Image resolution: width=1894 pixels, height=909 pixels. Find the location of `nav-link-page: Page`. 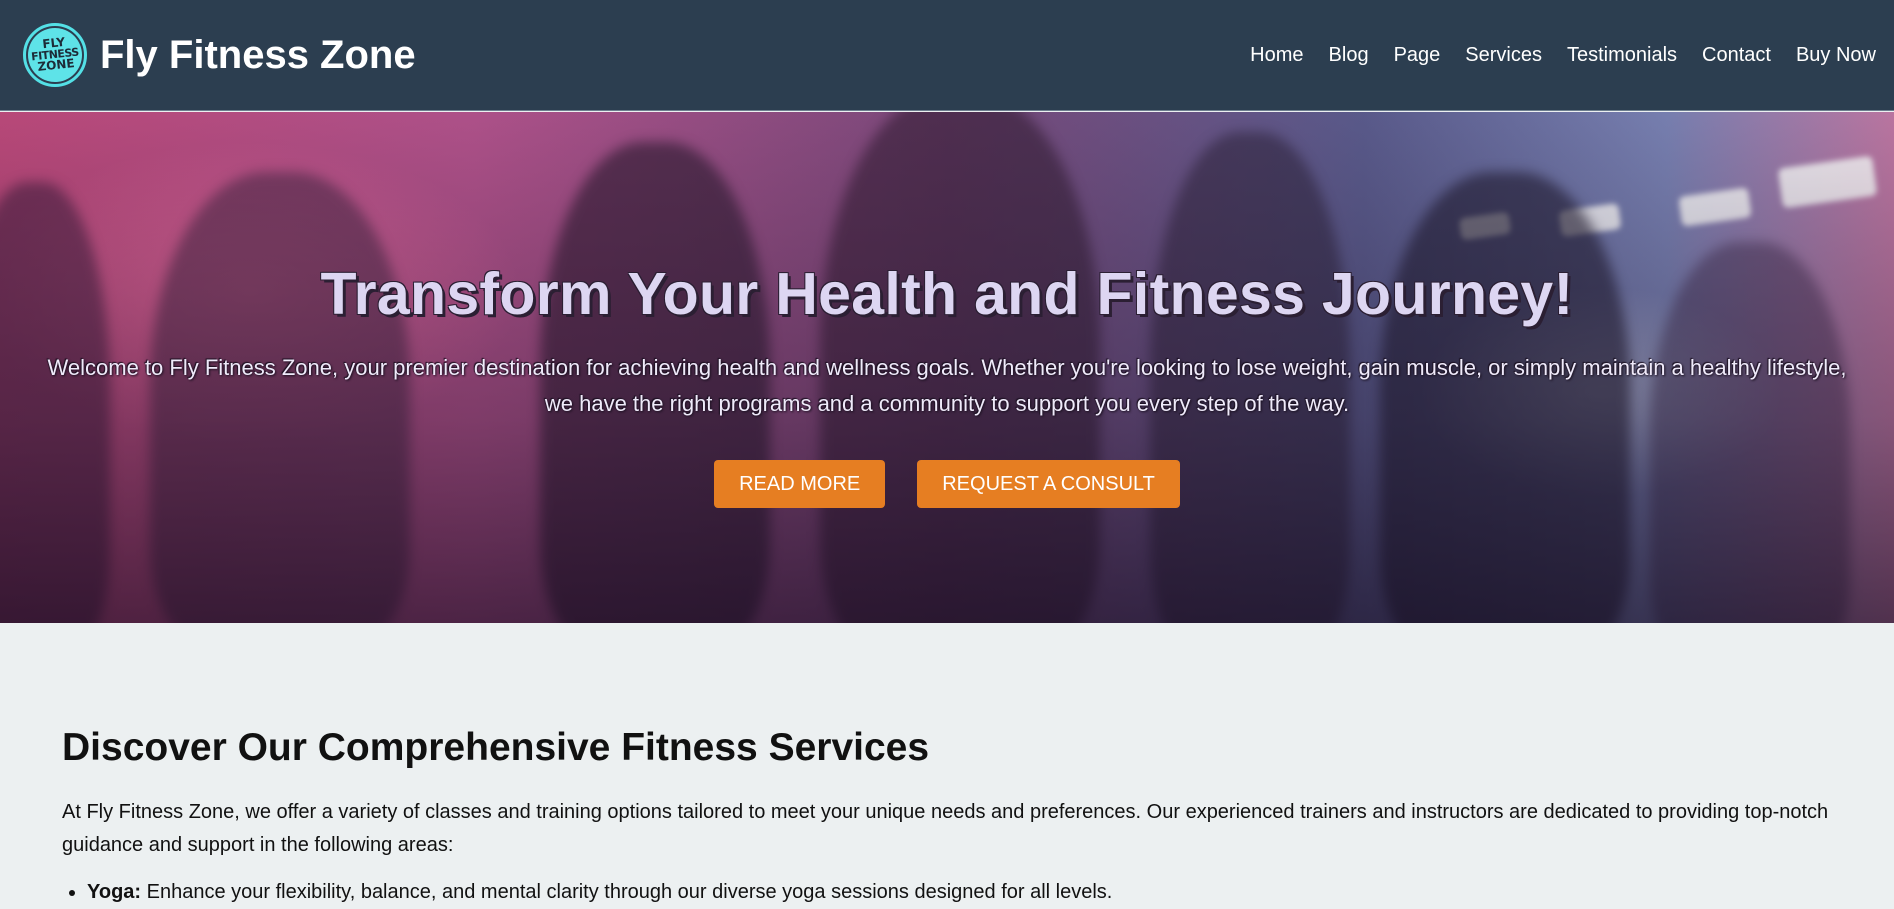

nav-link-page: Page is located at coordinates (1417, 55).